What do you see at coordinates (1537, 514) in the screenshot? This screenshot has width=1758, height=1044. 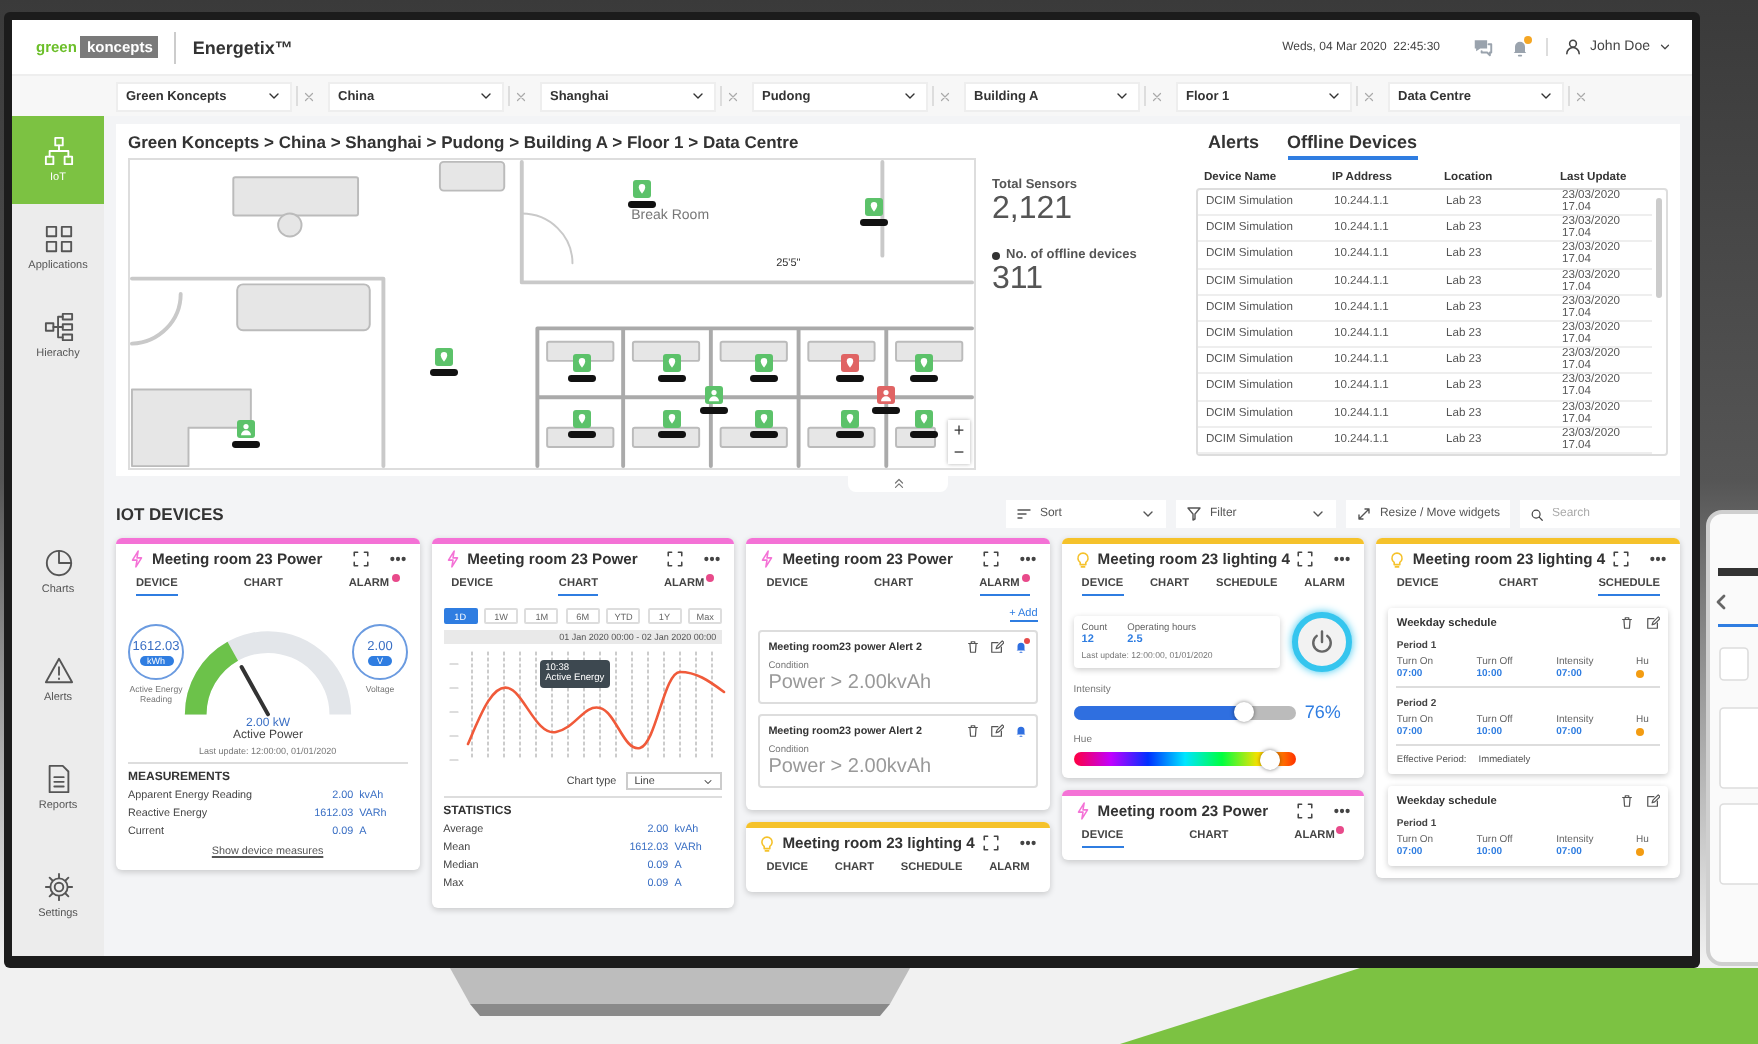 I see `search-icon` at bounding box center [1537, 514].